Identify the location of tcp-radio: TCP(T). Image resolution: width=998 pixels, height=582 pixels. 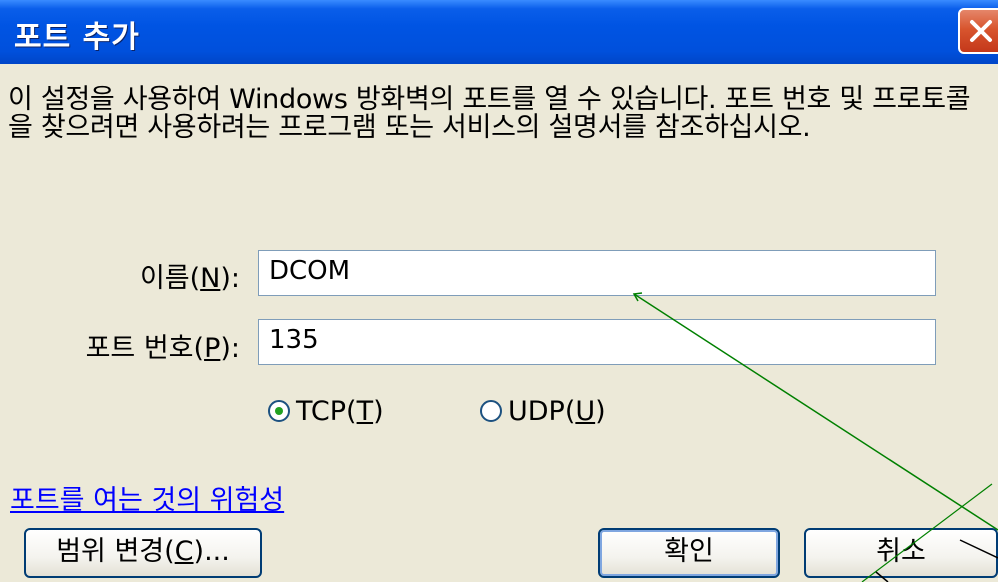
(326, 411).